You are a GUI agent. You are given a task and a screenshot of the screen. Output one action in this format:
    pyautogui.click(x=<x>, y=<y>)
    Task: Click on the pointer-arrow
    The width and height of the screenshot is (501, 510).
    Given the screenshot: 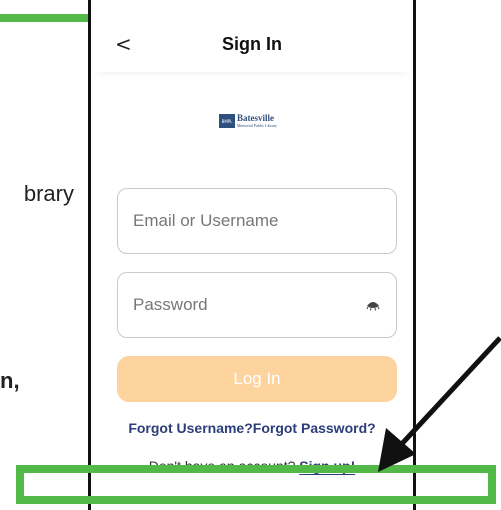 What is the action you would take?
    pyautogui.click(x=439, y=404)
    